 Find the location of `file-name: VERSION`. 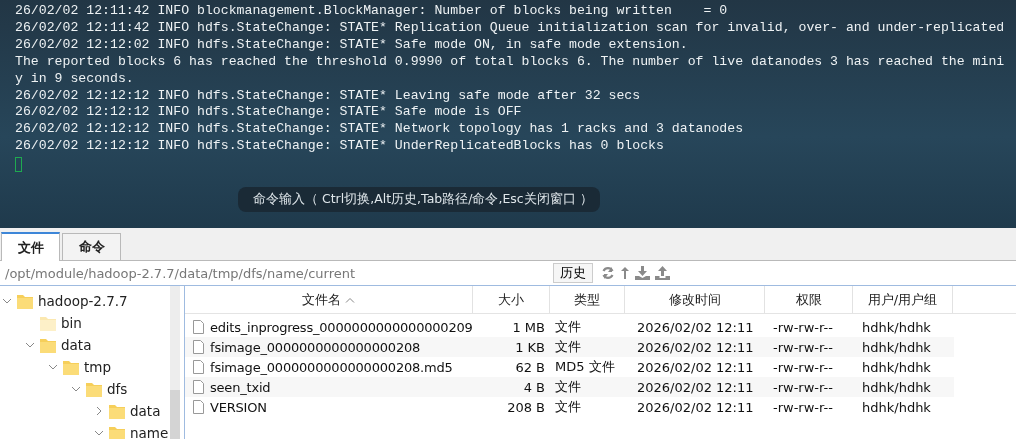

file-name: VERSION is located at coordinates (238, 407).